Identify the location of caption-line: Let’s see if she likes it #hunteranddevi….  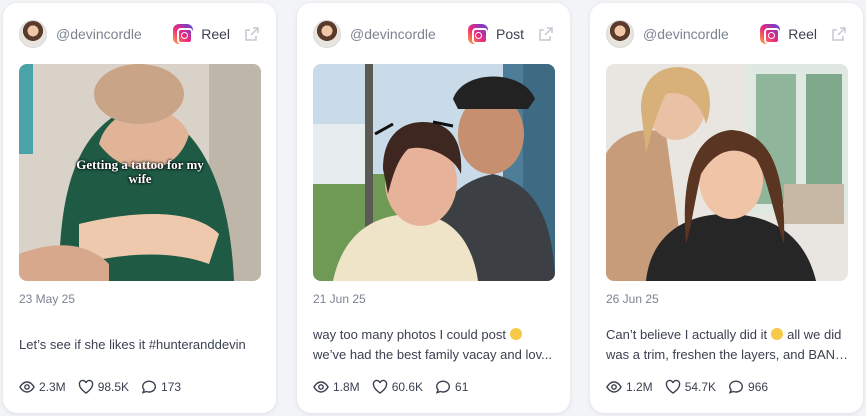
(132, 344).